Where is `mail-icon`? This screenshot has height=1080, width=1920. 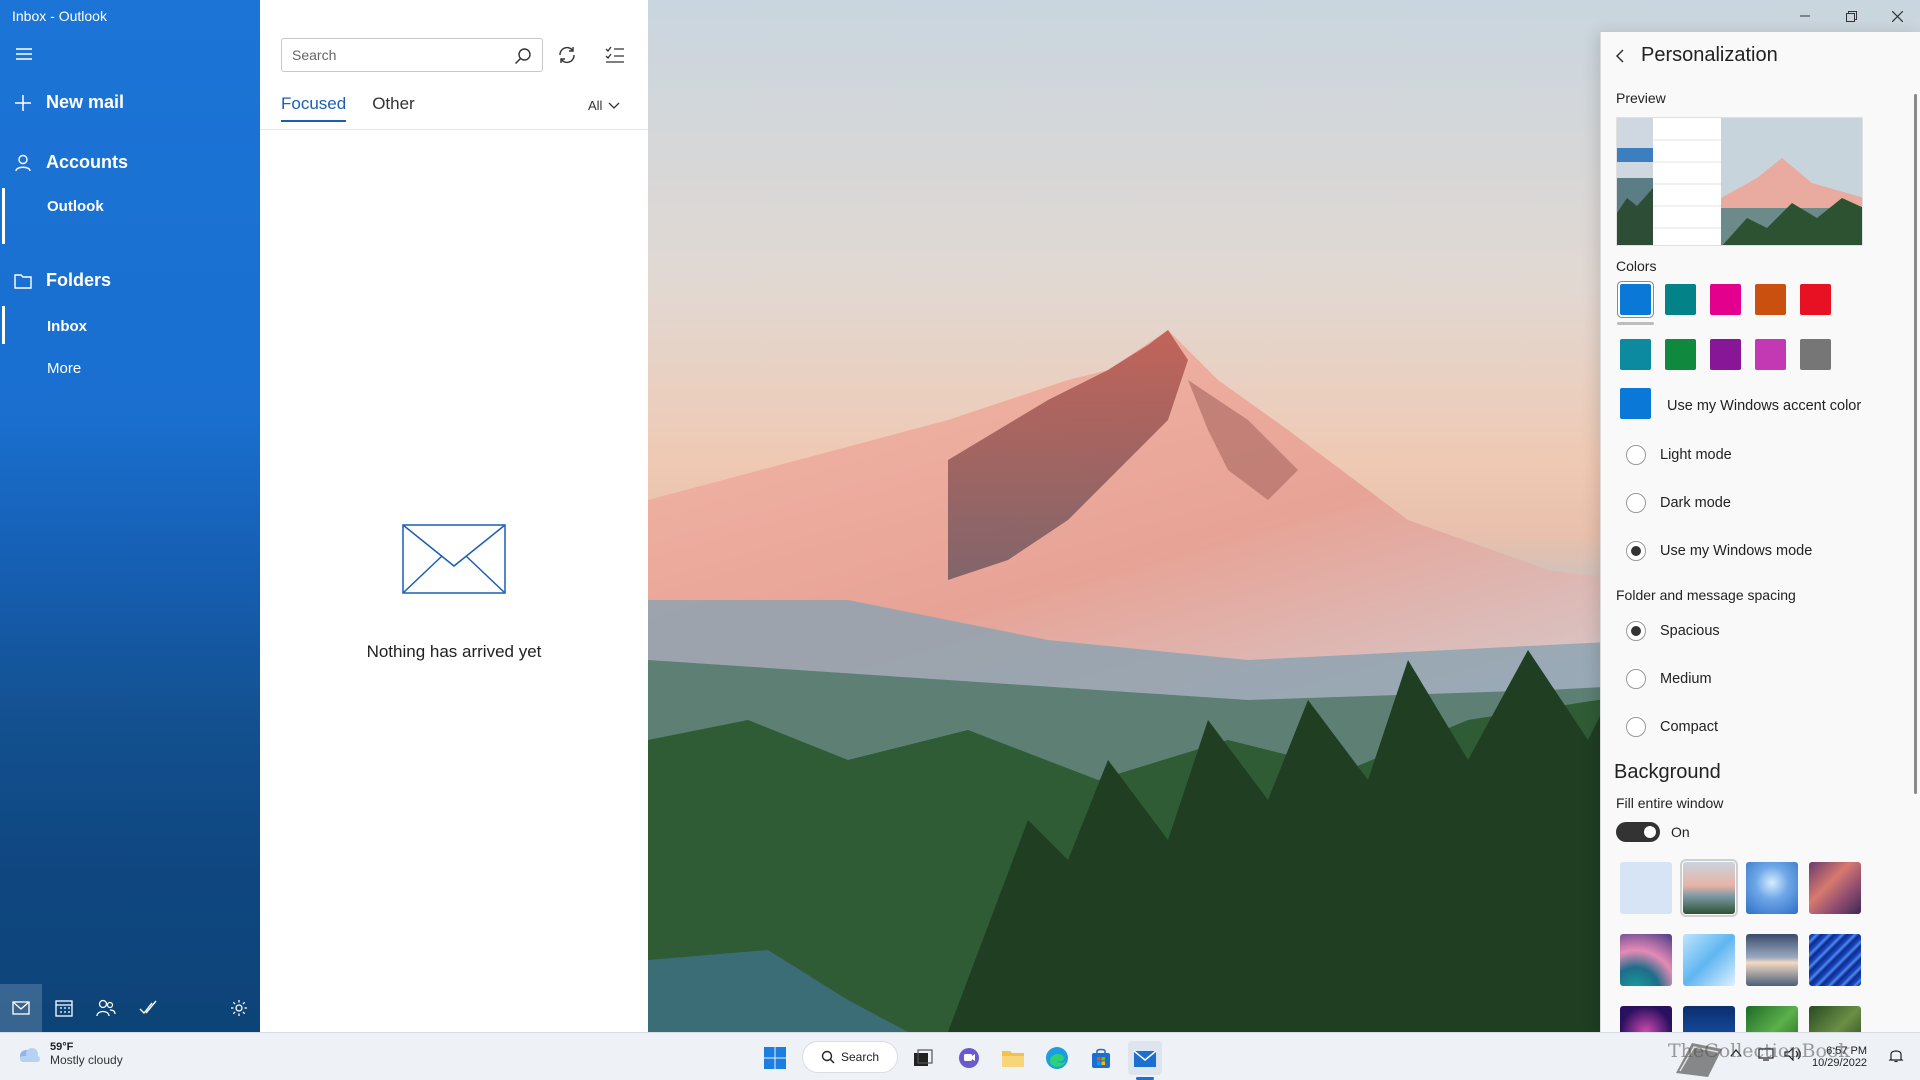
mail-icon is located at coordinates (21, 1008).